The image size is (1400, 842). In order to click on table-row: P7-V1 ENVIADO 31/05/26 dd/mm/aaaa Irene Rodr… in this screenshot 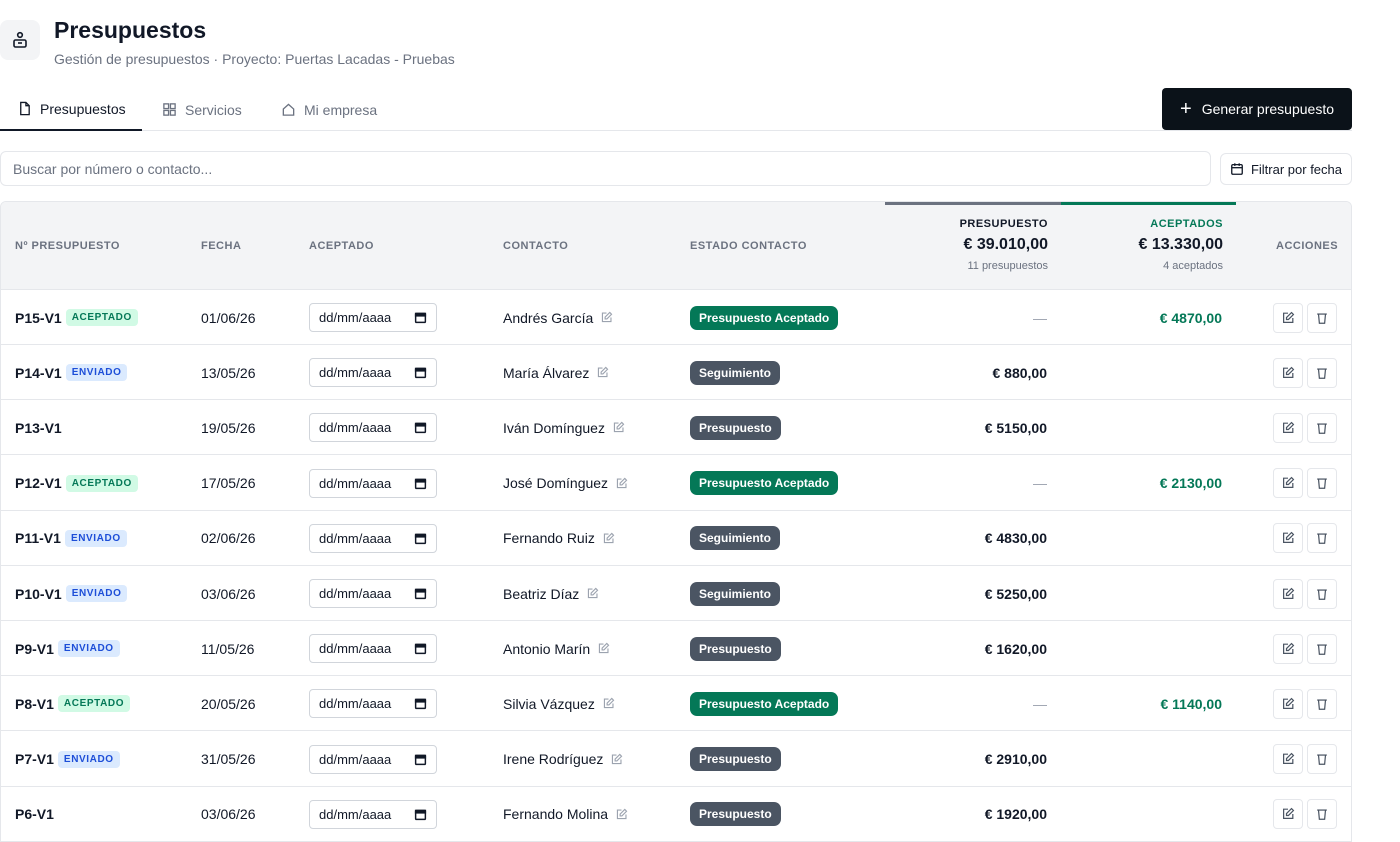, I will do `click(676, 759)`.